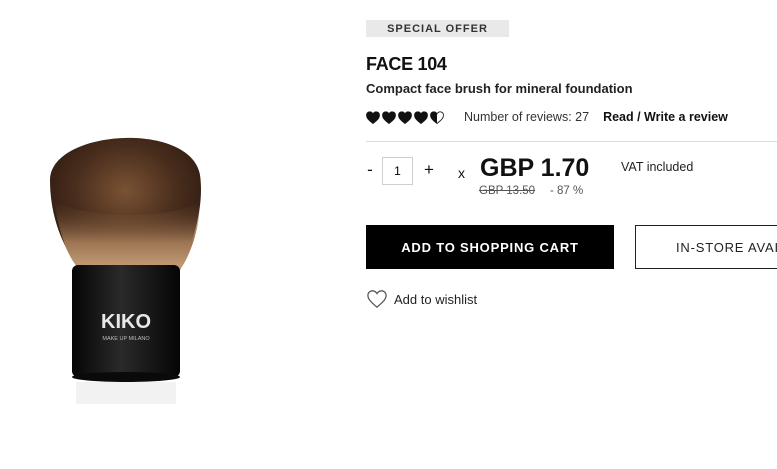 The width and height of the screenshot is (777, 469). Describe the element at coordinates (567, 191) in the screenshot. I see `discount-percentage: - 87 %` at that location.